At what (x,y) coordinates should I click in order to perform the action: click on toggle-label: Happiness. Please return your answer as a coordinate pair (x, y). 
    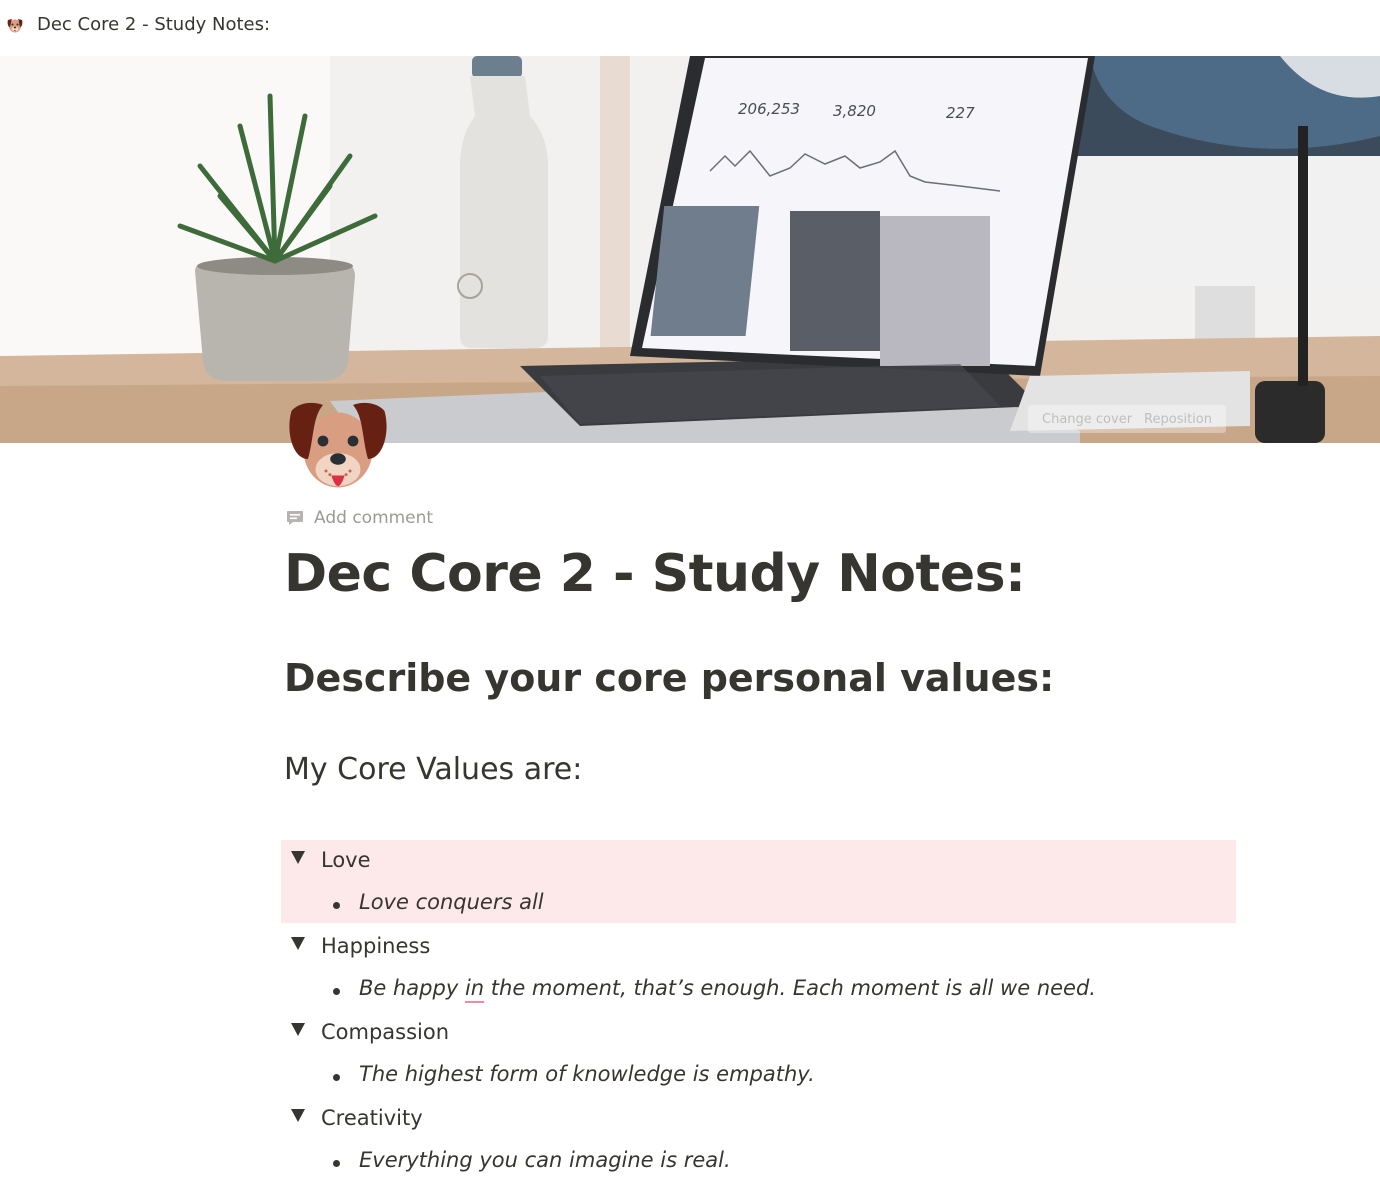
    Looking at the image, I should click on (375, 946).